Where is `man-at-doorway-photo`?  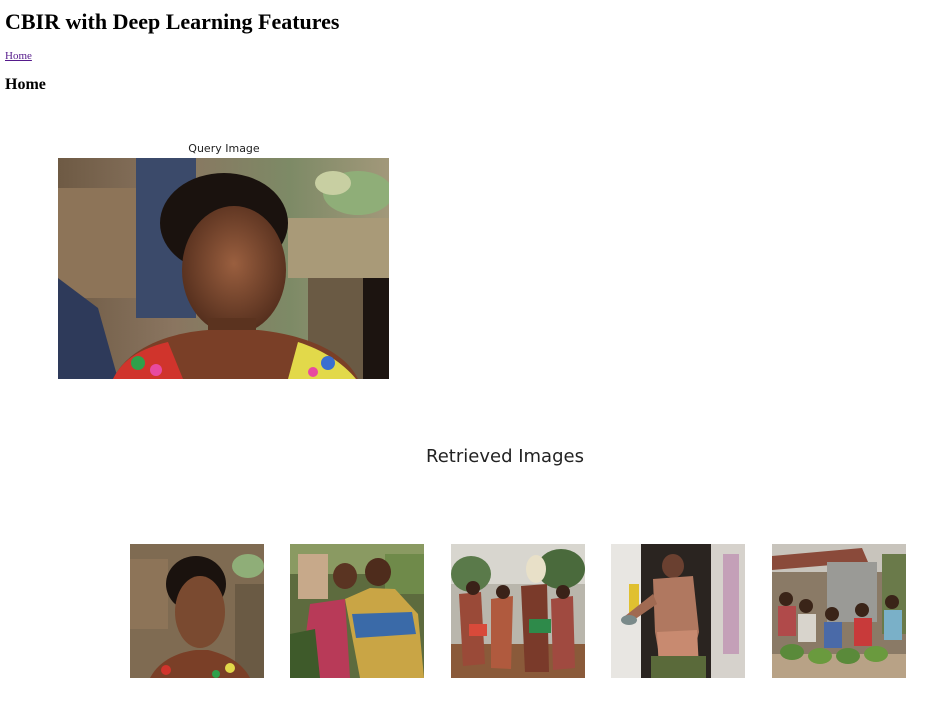
man-at-doorway-photo is located at coordinates (678, 611).